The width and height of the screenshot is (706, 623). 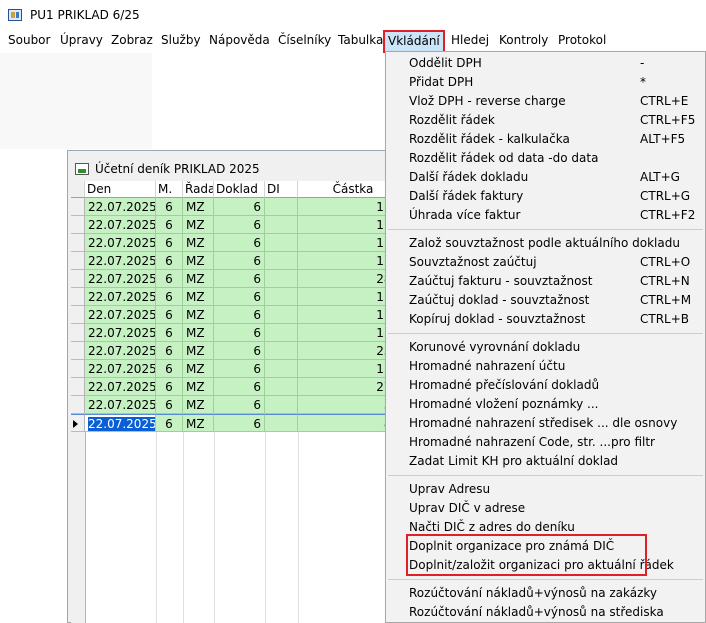 What do you see at coordinates (239, 40) in the screenshot?
I see `menu-napoveda: Nápověda` at bounding box center [239, 40].